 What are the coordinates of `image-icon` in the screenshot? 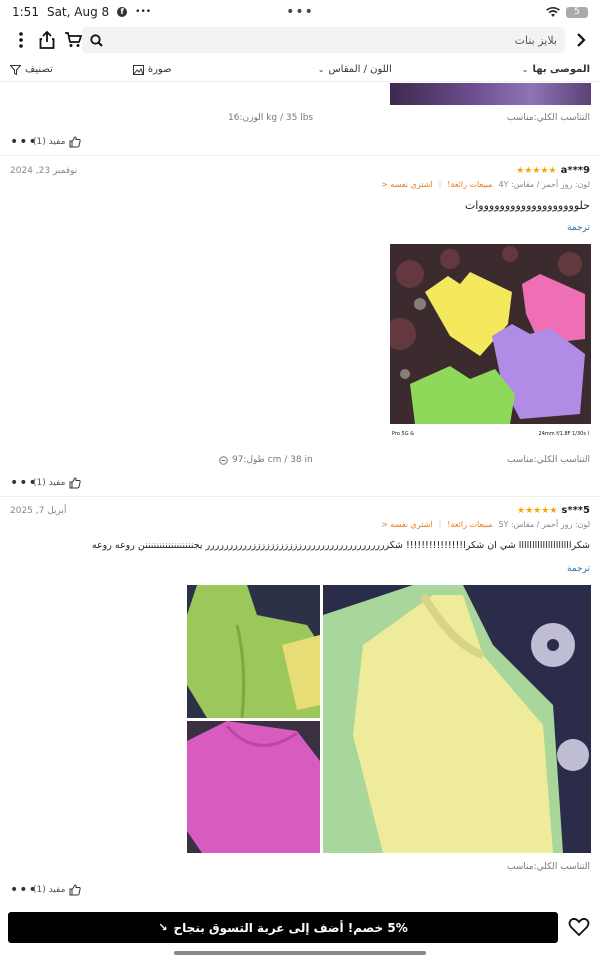 It's located at (138, 69).